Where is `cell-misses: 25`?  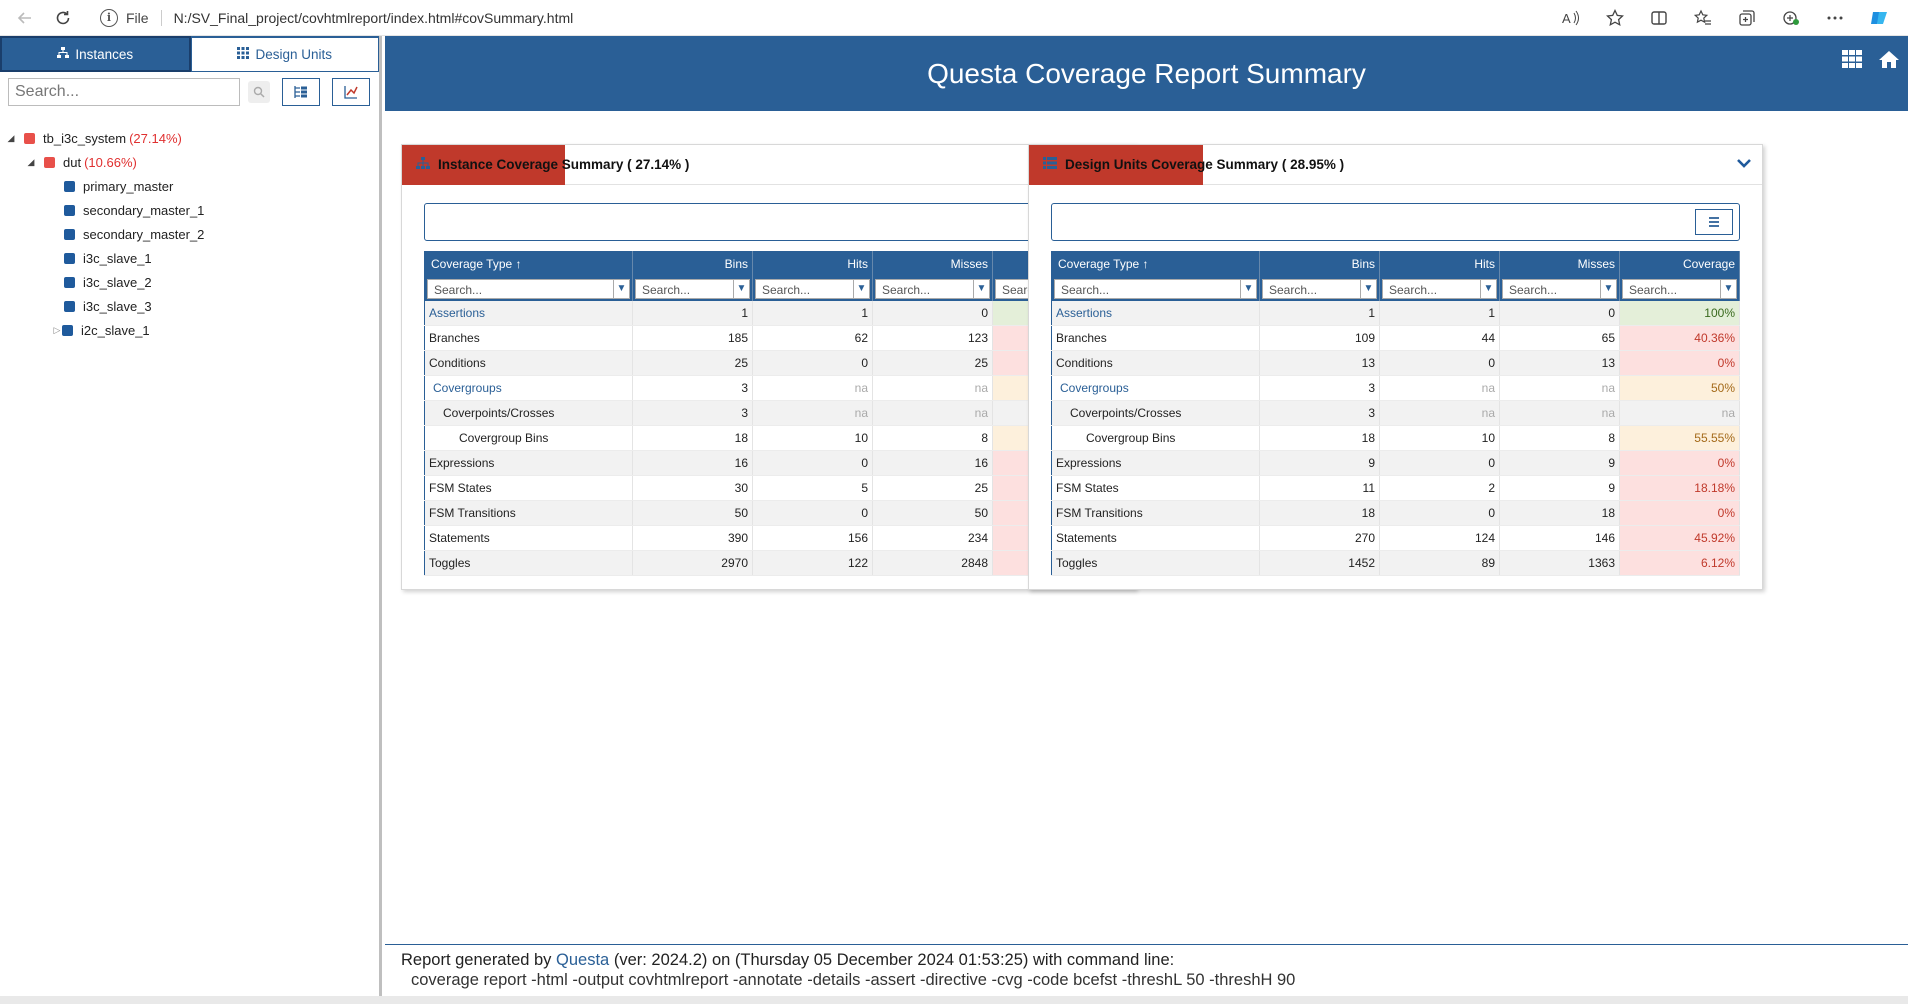
cell-misses: 25 is located at coordinates (932, 363).